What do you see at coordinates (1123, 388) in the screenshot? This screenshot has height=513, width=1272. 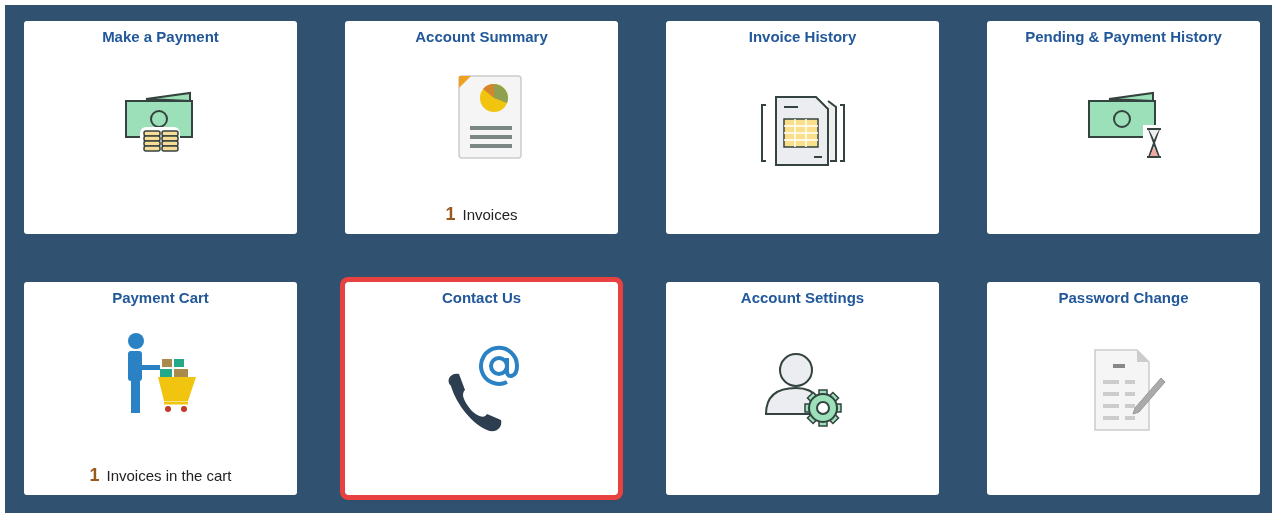 I see `app-tile: Password Change` at bounding box center [1123, 388].